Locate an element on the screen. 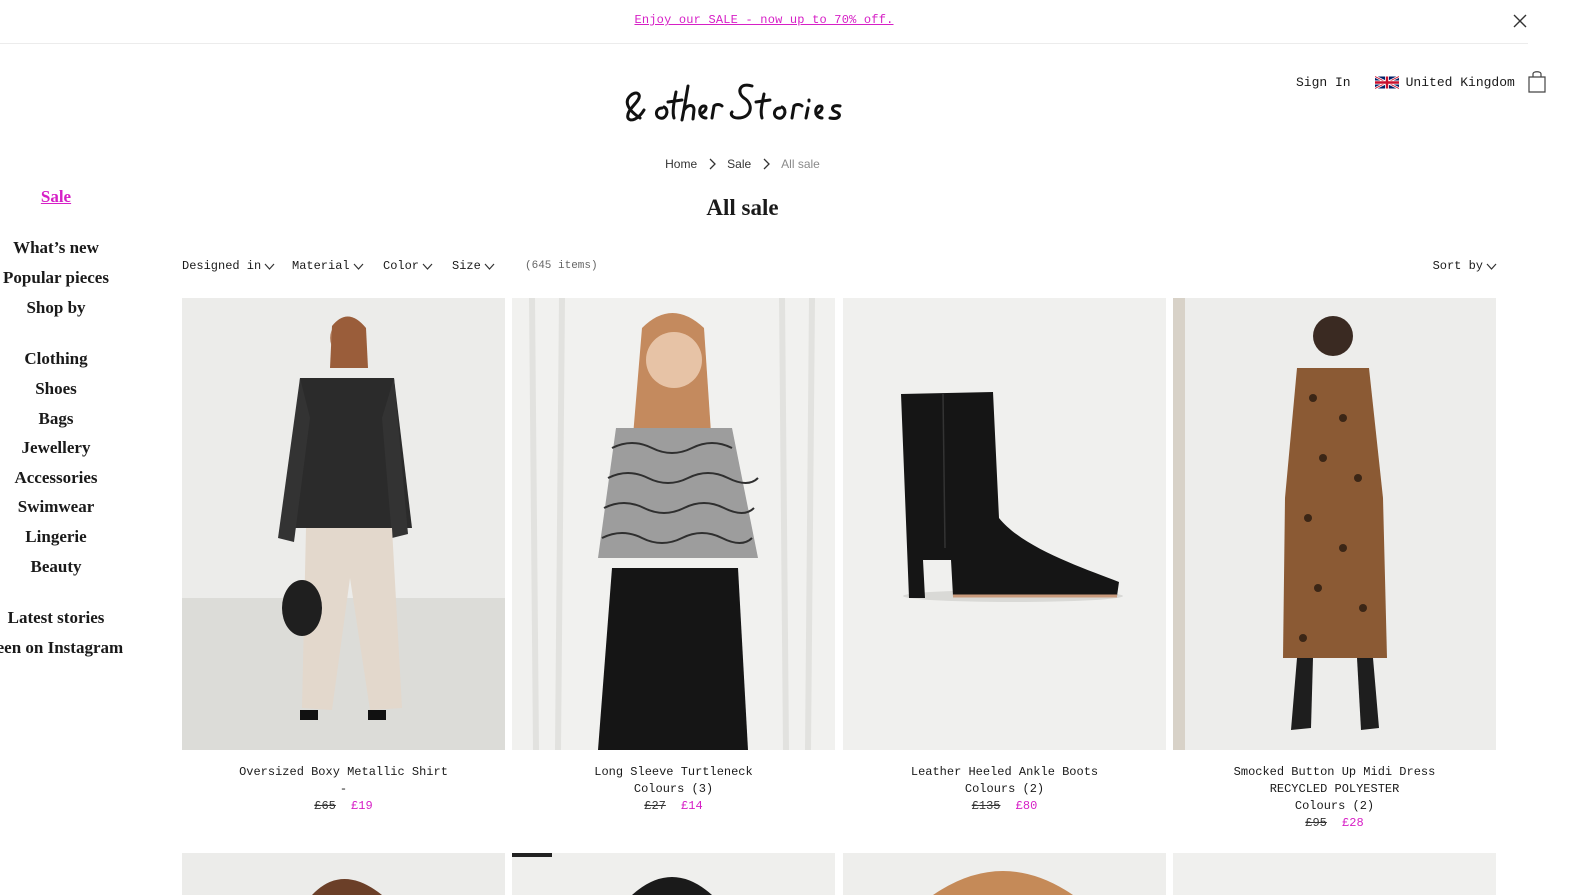  price-sale: £80 is located at coordinates (1026, 806).